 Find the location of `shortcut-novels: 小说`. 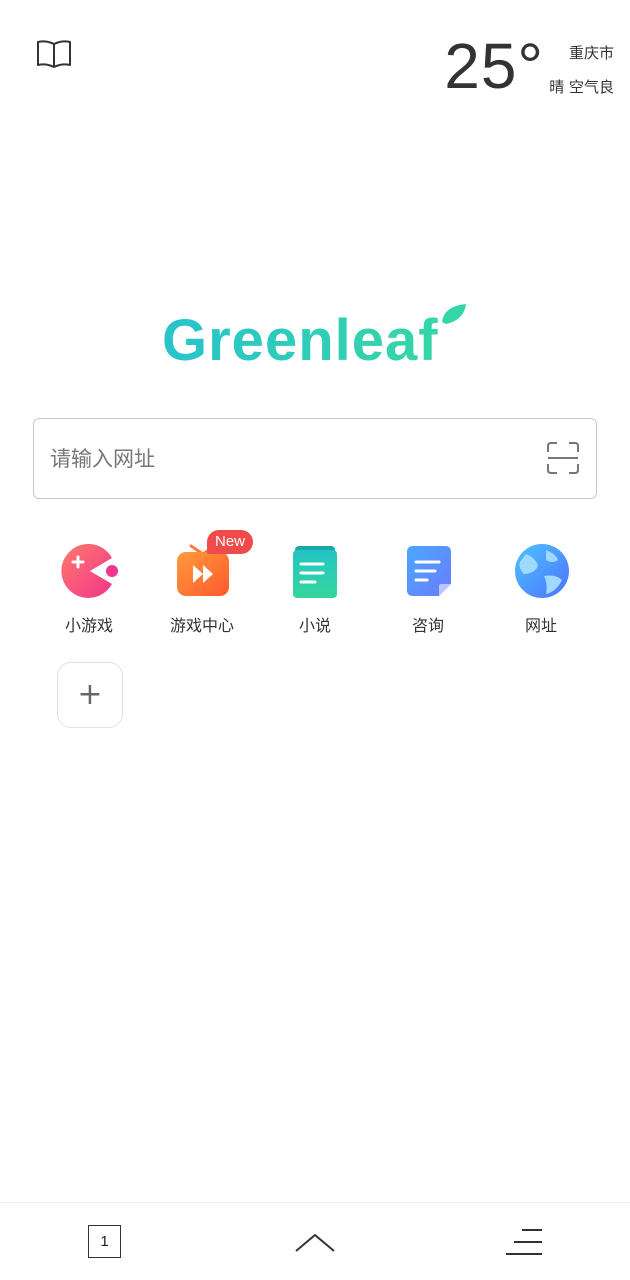

shortcut-novels: 小说 is located at coordinates (315, 595).